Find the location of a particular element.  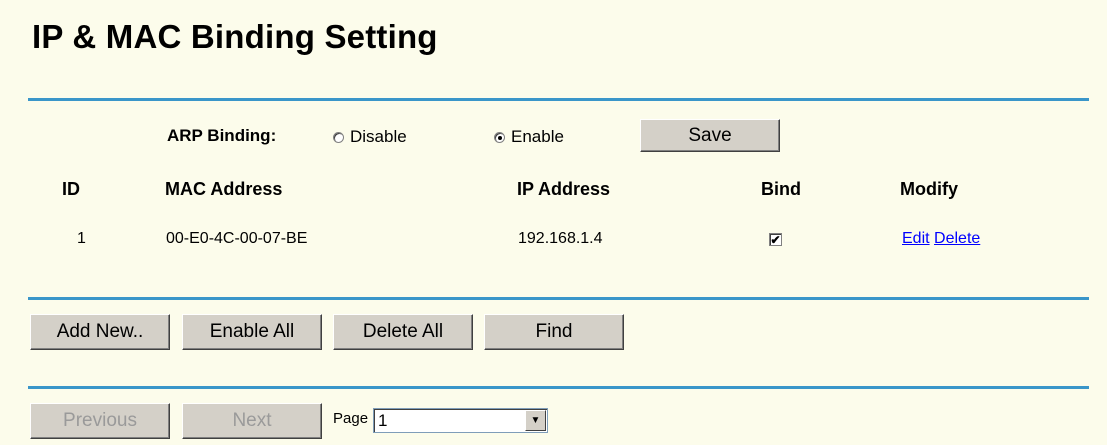

page-select: 1 ▼ is located at coordinates (460, 420).